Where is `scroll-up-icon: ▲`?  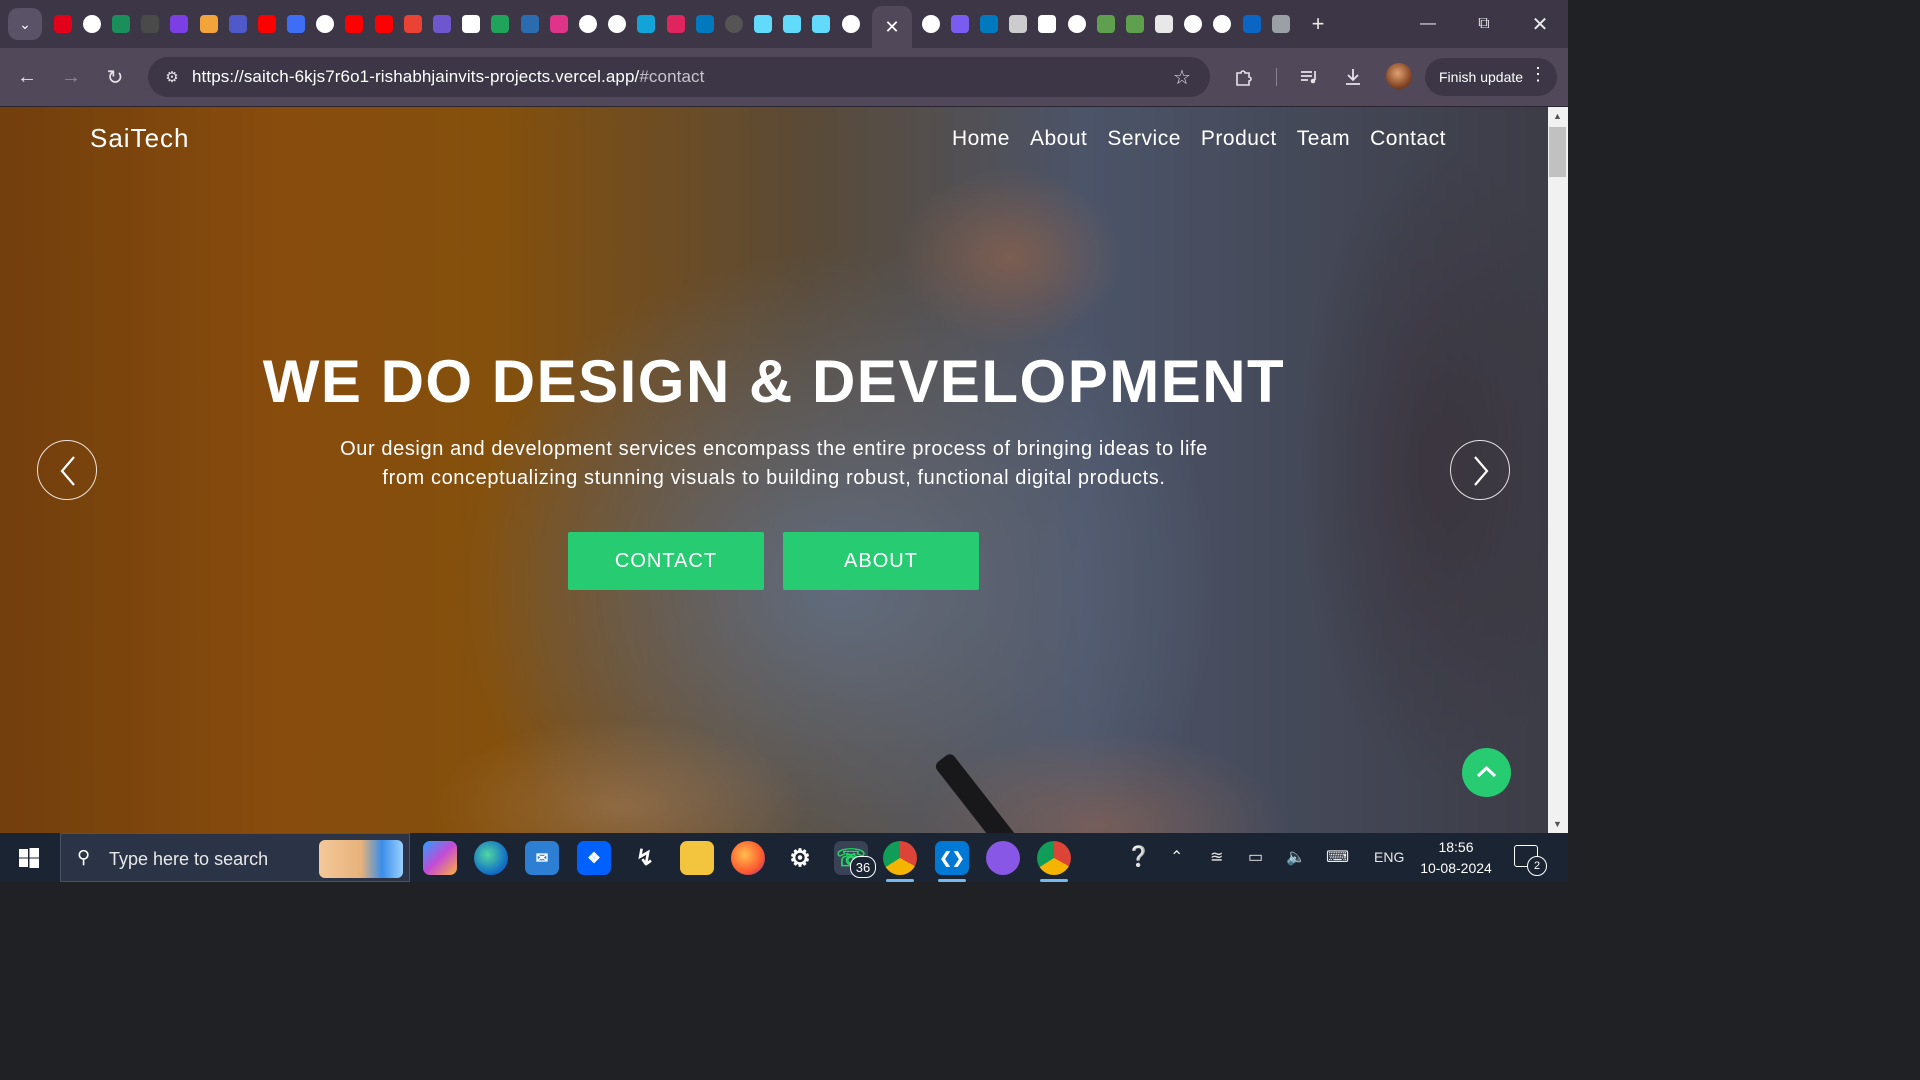
scroll-up-icon: ▲ is located at coordinates (1557, 116).